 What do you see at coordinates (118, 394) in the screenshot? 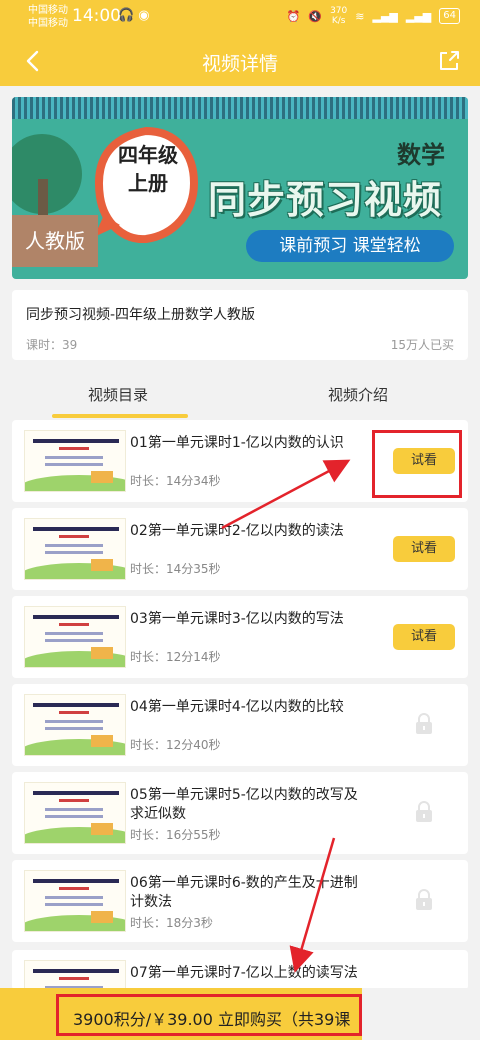
I see `tab-video-catalog: 视频目录` at bounding box center [118, 394].